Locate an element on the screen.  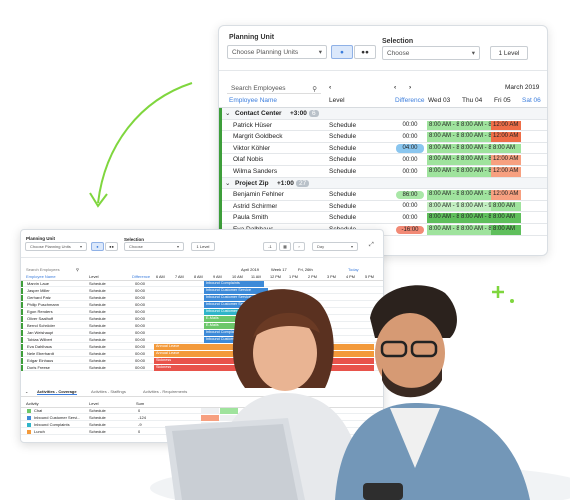
employee-name: Paula Smith is located at coordinates (250, 217).